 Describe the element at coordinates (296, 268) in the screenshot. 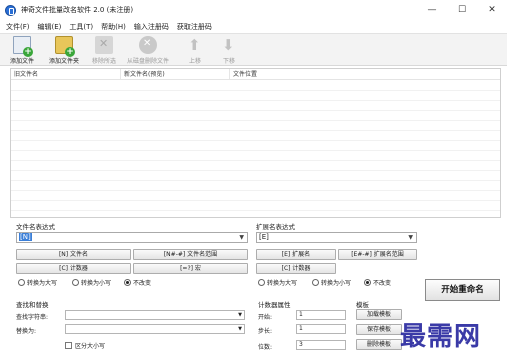

I see `insert-ext-counter-button: [C] 计数器` at that location.